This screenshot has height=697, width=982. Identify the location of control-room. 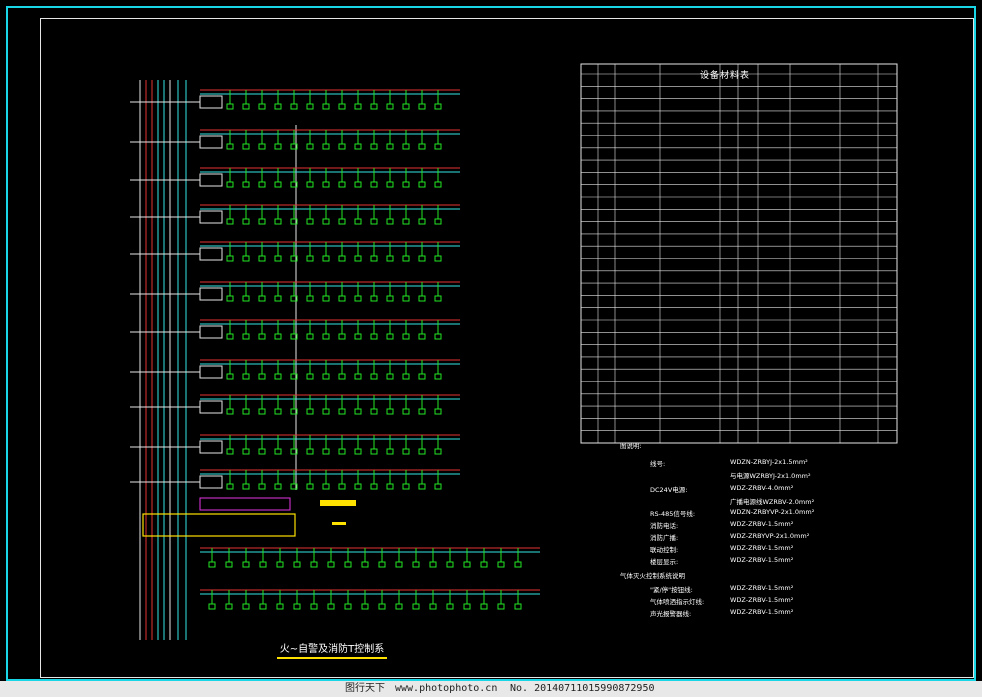
(219, 525).